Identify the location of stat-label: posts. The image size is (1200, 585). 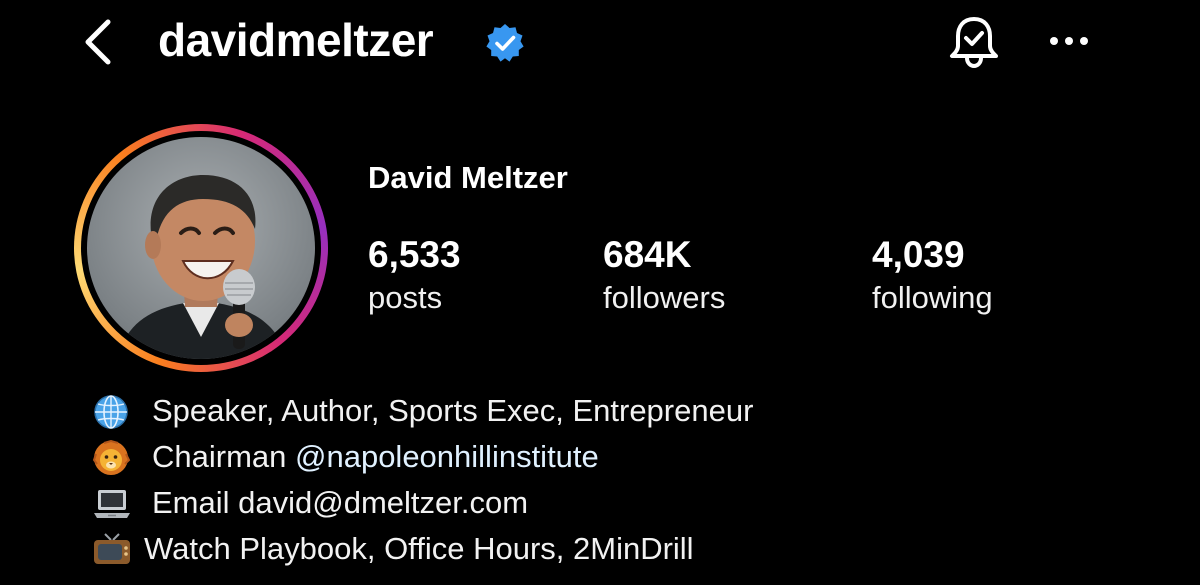
(405, 297).